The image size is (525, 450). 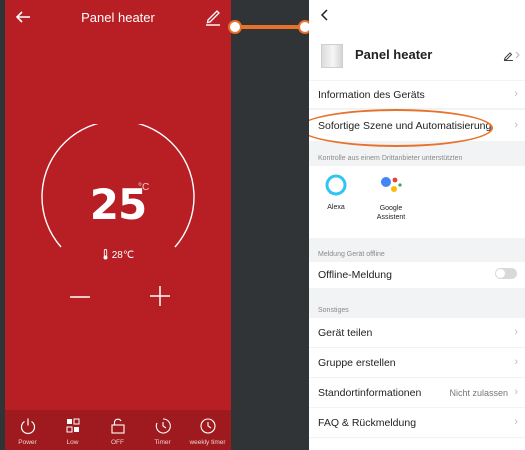 What do you see at coordinates (417, 444) in the screenshot?
I see `row-partial-next` at bounding box center [417, 444].